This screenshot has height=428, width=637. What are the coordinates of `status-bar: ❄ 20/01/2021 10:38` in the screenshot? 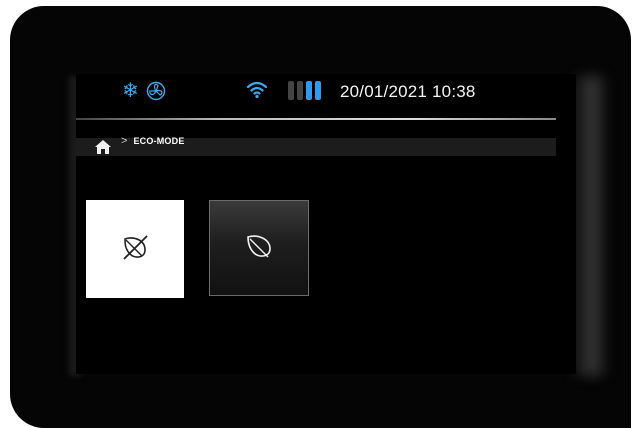 It's located at (326, 97).